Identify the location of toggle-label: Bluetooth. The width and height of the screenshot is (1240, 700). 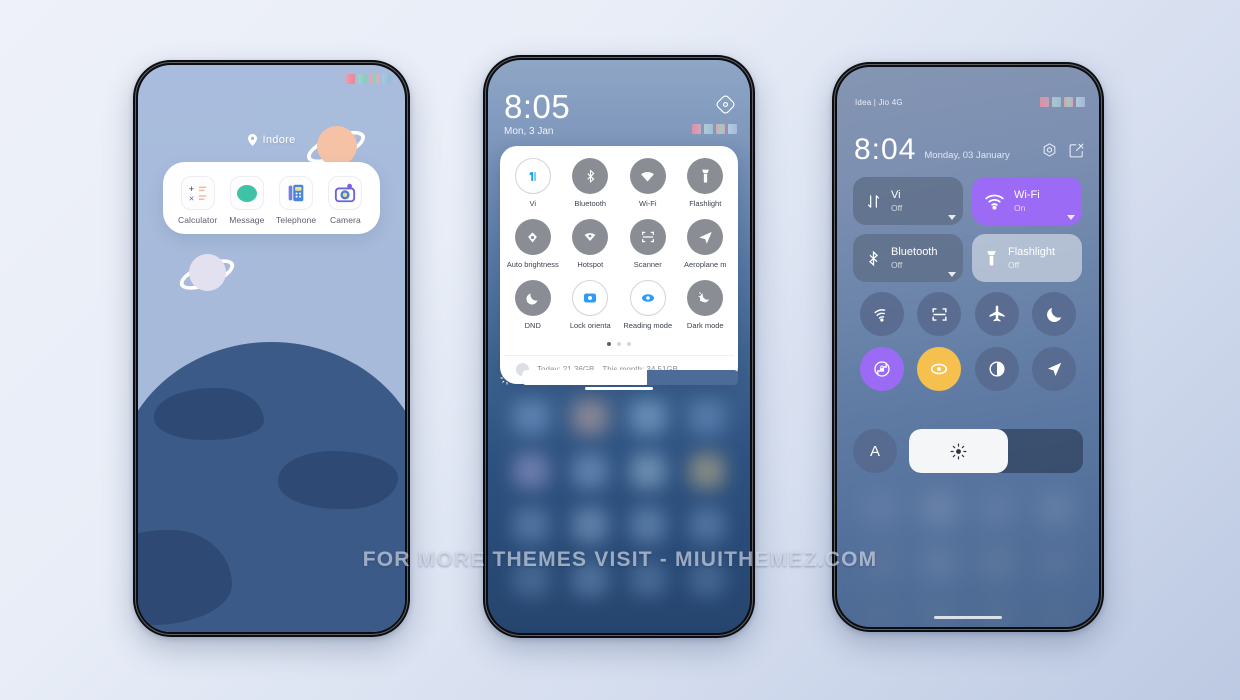
(590, 203).